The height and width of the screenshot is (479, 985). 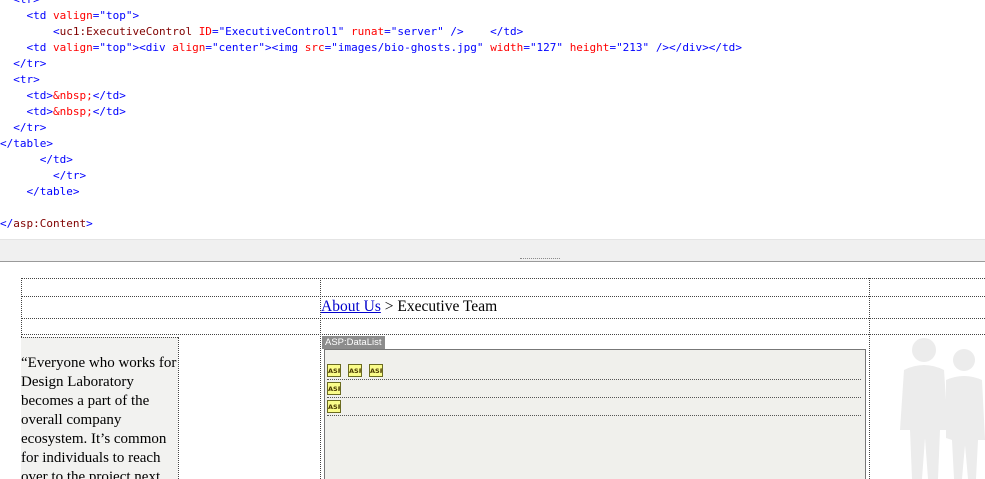 I want to click on code-token: src, so click(x=314, y=47).